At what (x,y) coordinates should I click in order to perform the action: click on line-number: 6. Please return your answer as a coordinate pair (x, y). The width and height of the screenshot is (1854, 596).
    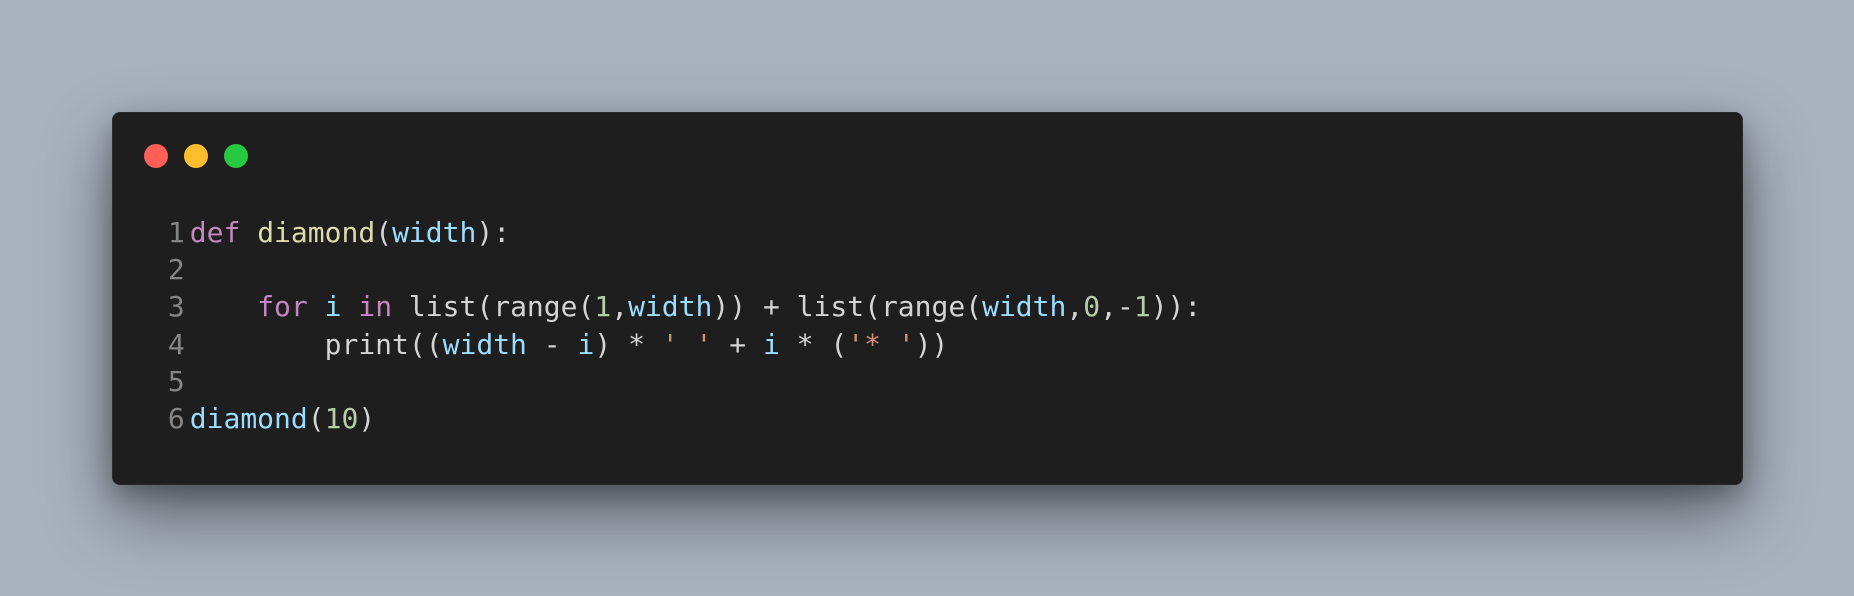
    Looking at the image, I should click on (176, 418).